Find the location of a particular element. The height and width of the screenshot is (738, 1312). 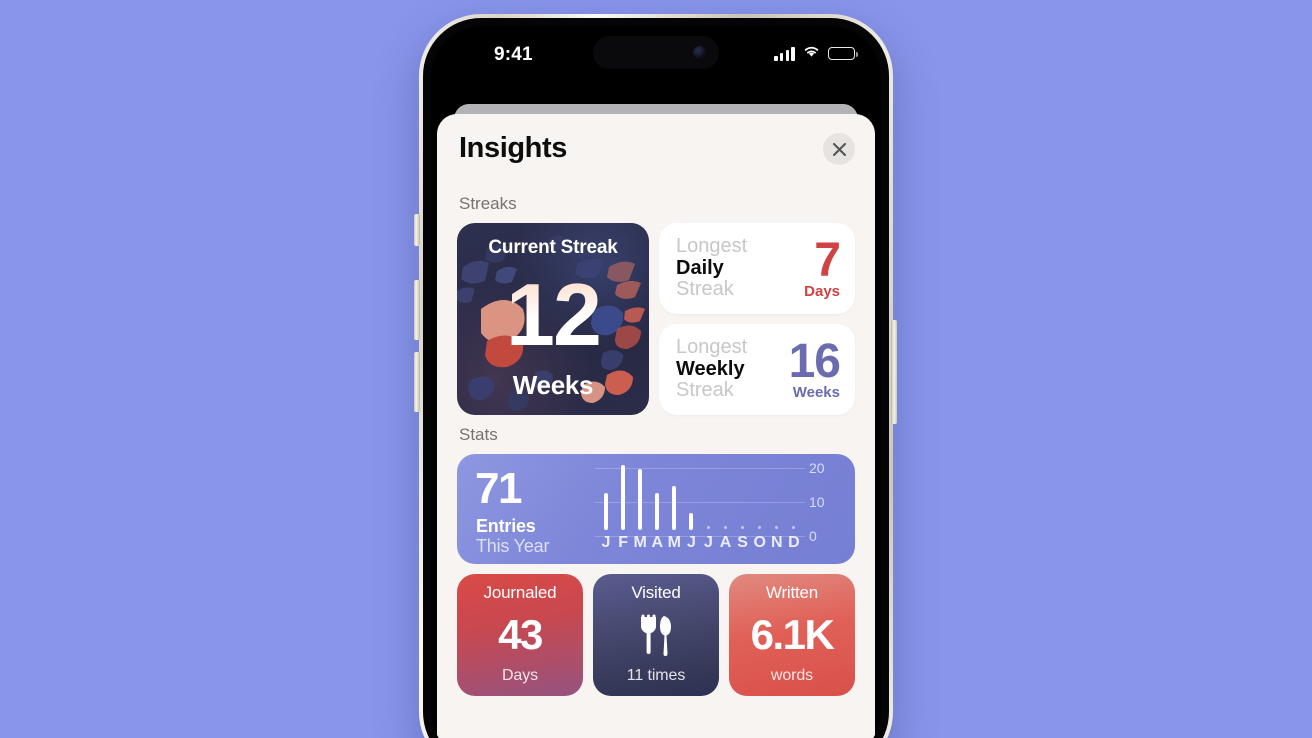

power-button is located at coordinates (894, 372).